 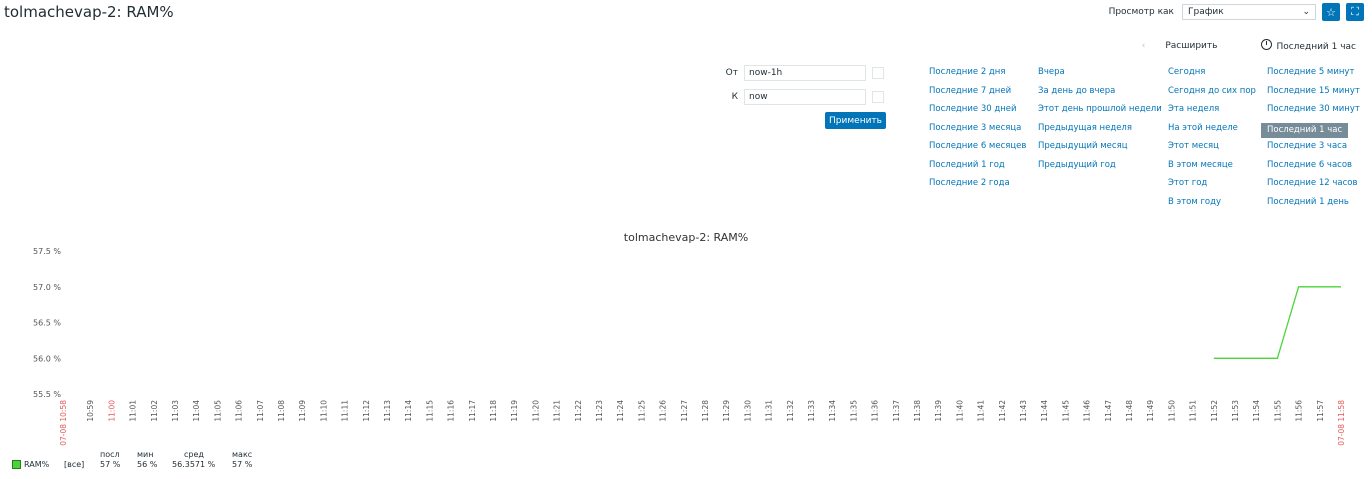 I want to click on x-tick-label: 11:31, so click(x=769, y=411).